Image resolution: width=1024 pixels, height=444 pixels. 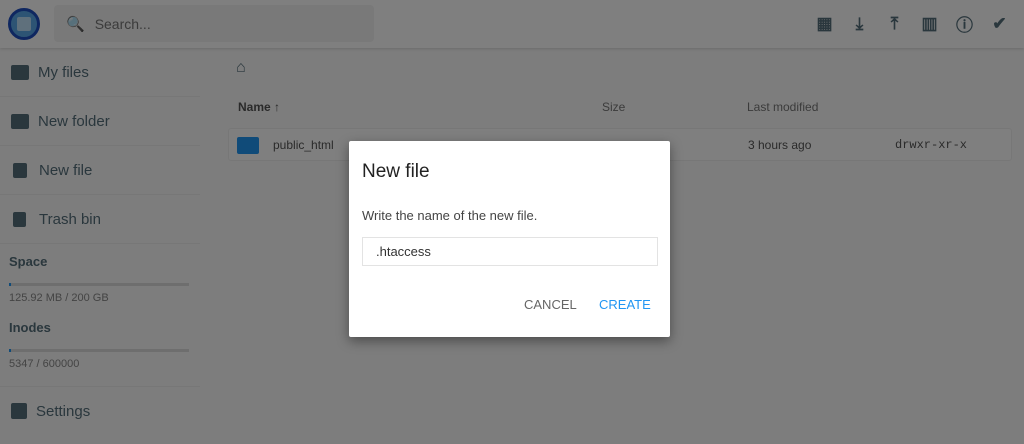 What do you see at coordinates (450, 215) in the screenshot?
I see `dialog-message: Write the name of the new file.` at bounding box center [450, 215].